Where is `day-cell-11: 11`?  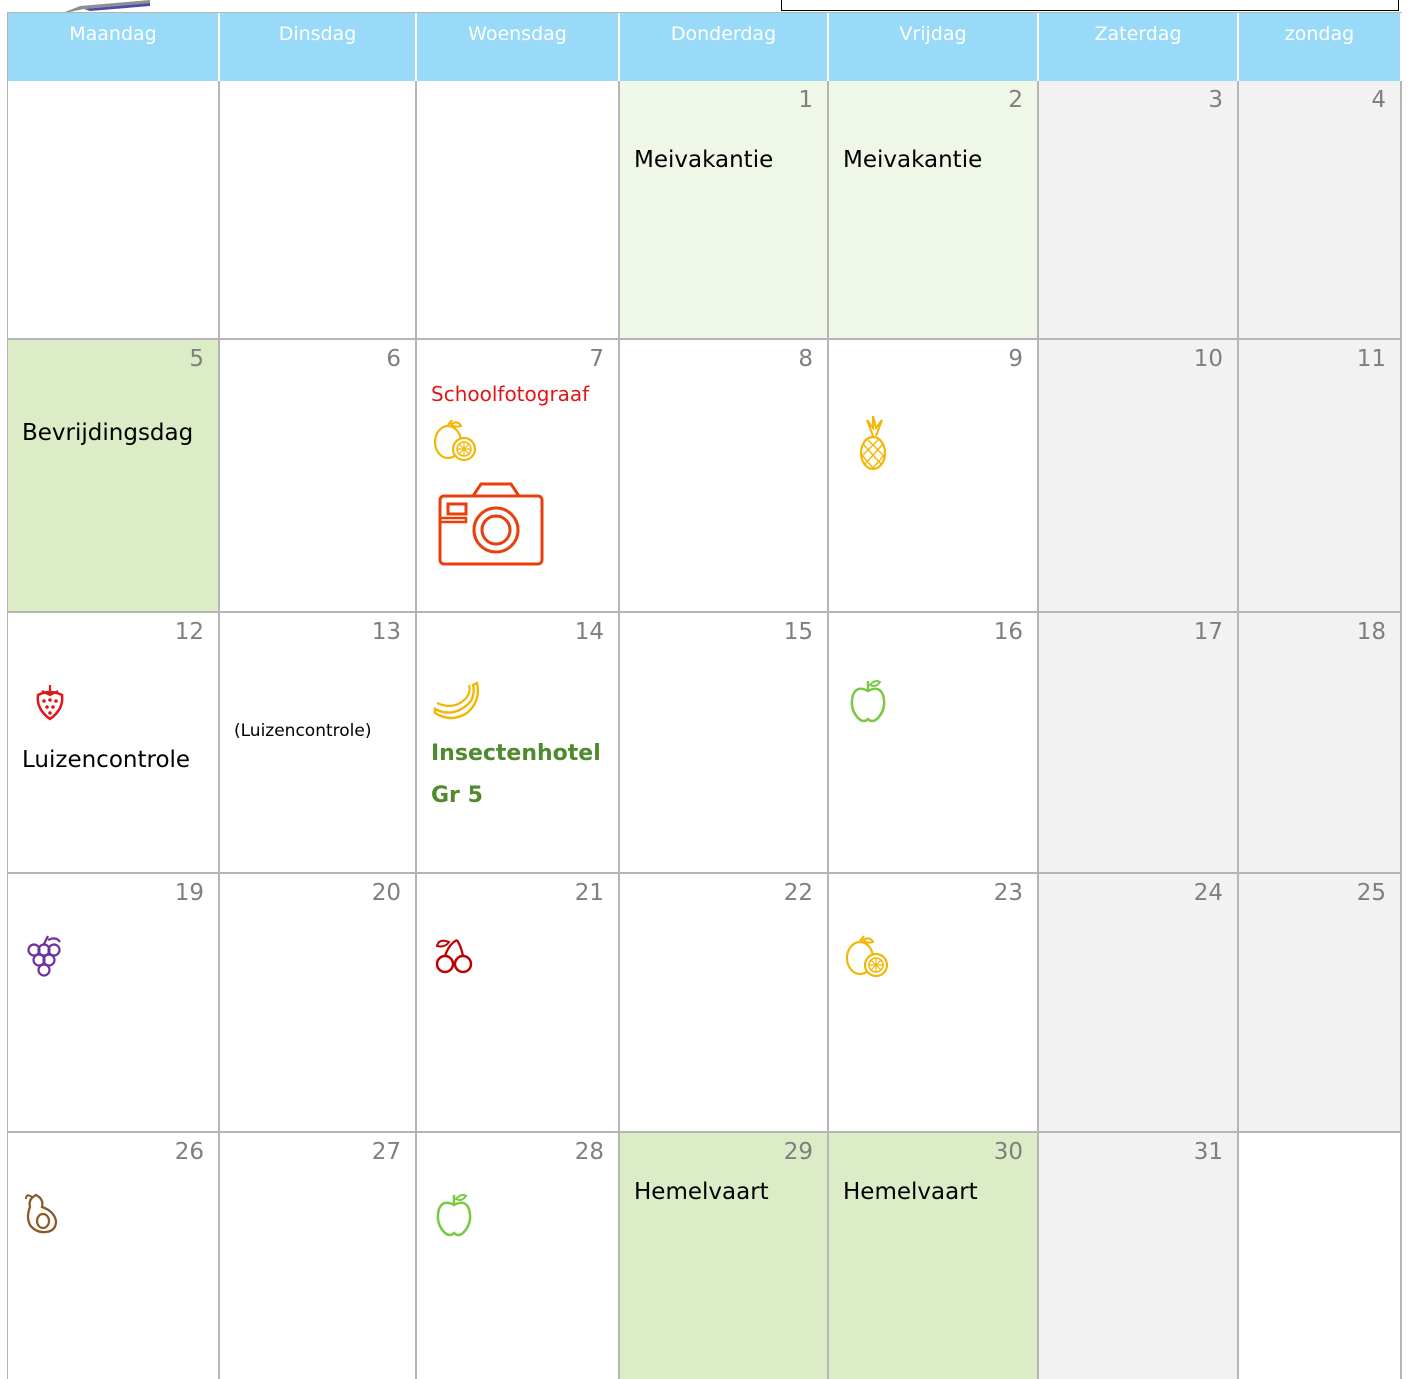 day-cell-11: 11 is located at coordinates (1320, 476).